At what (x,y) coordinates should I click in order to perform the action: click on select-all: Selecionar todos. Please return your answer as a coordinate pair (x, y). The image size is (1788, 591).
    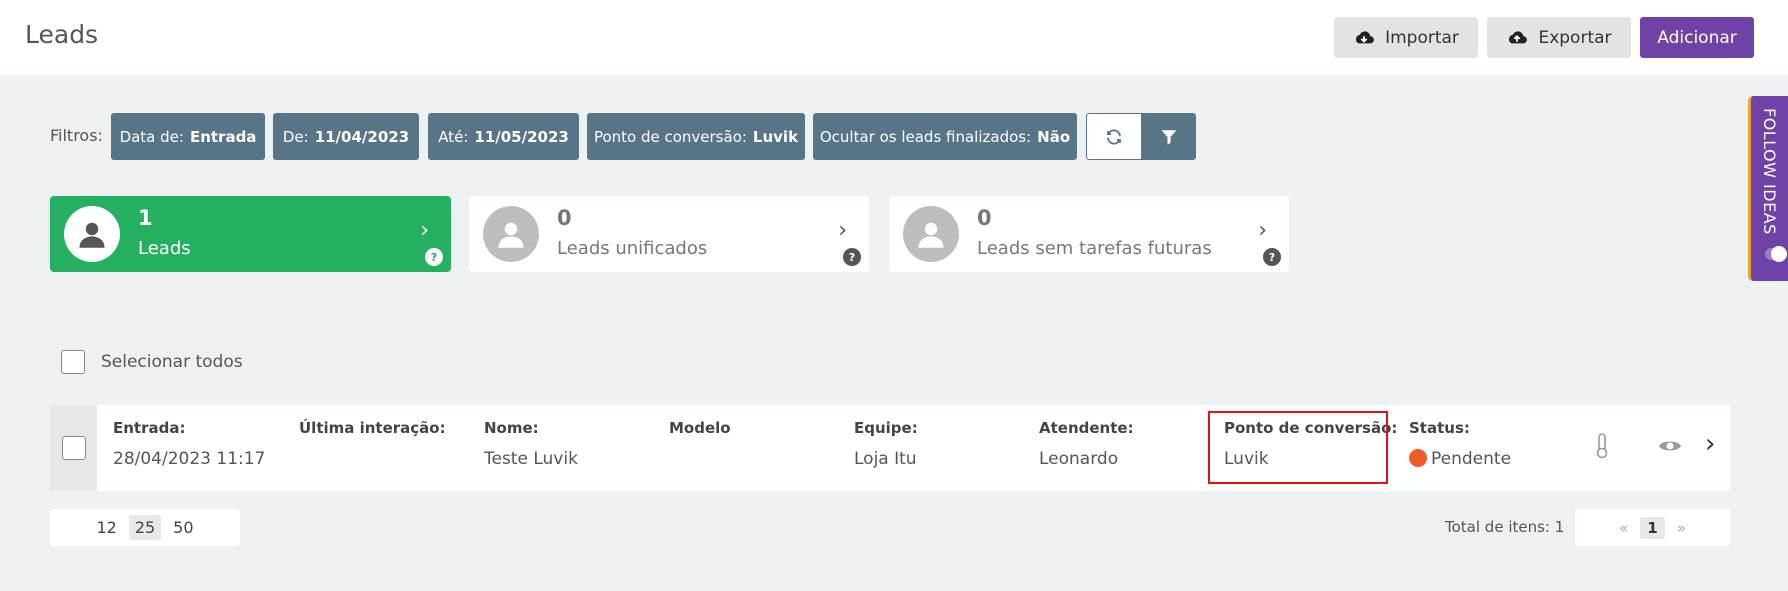
    Looking at the image, I should click on (152, 362).